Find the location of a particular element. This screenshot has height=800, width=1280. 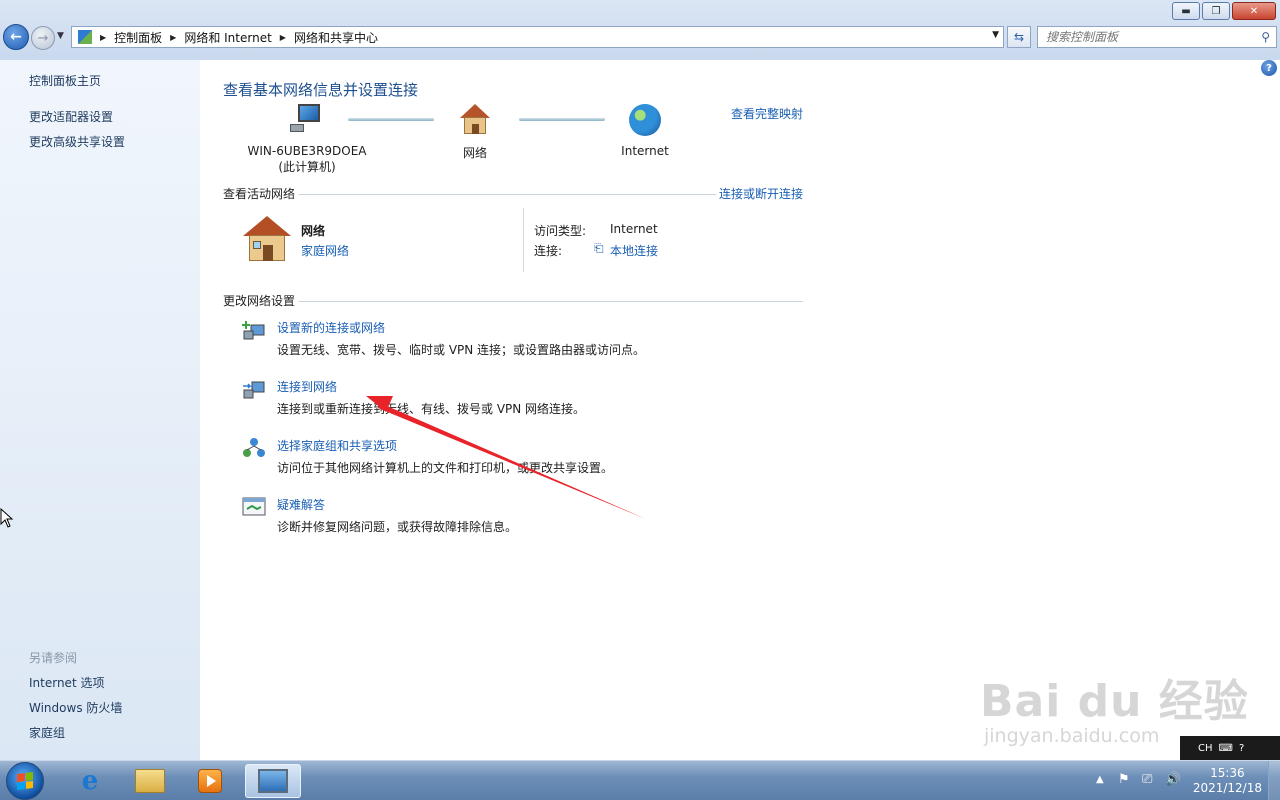

task-homegroup-sharing: 选择家庭组和共享选项 访问位于其他网络计算机上的文件和打印机，或更改共享设置。 is located at coordinates (462, 457).